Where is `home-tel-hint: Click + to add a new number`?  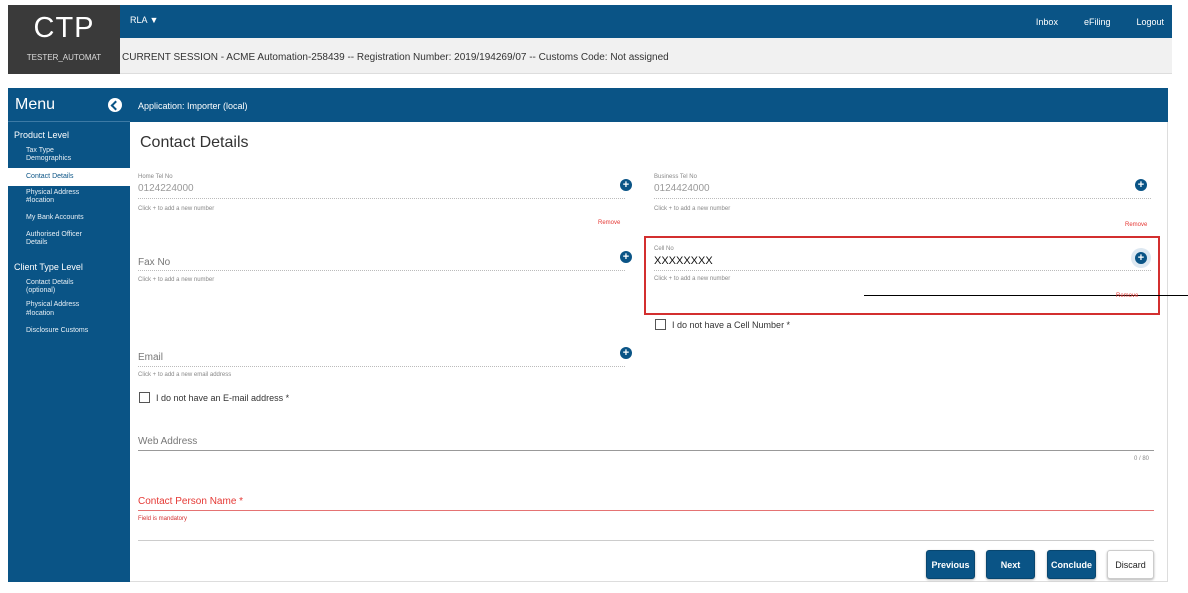 home-tel-hint: Click + to add a new number is located at coordinates (176, 209).